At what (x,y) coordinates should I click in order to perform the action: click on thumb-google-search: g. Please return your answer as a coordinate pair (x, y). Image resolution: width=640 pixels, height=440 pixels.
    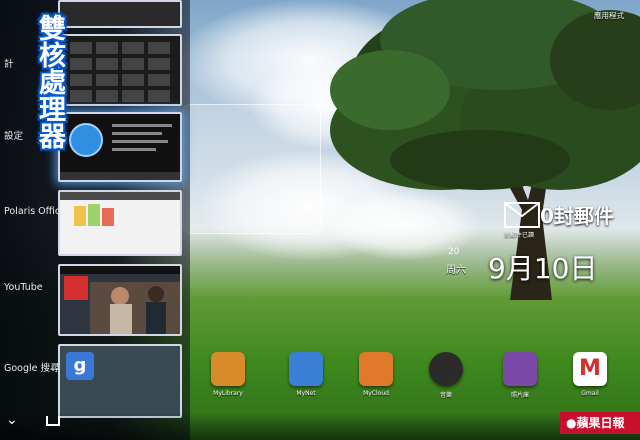
    Looking at the image, I should click on (120, 381).